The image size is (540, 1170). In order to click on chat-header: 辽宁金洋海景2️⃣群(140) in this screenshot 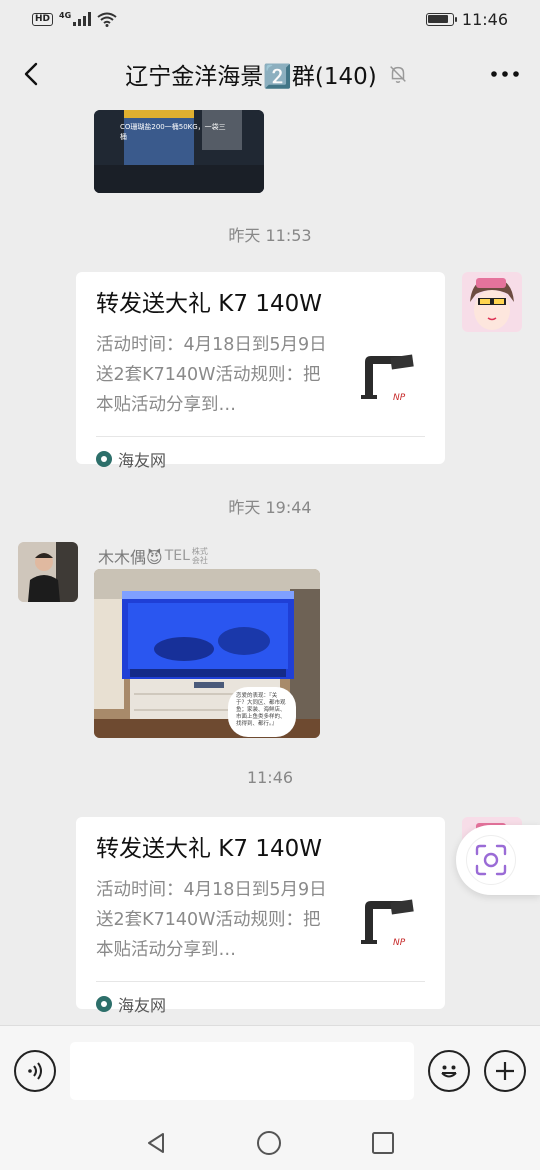, I will do `click(270, 74)`.